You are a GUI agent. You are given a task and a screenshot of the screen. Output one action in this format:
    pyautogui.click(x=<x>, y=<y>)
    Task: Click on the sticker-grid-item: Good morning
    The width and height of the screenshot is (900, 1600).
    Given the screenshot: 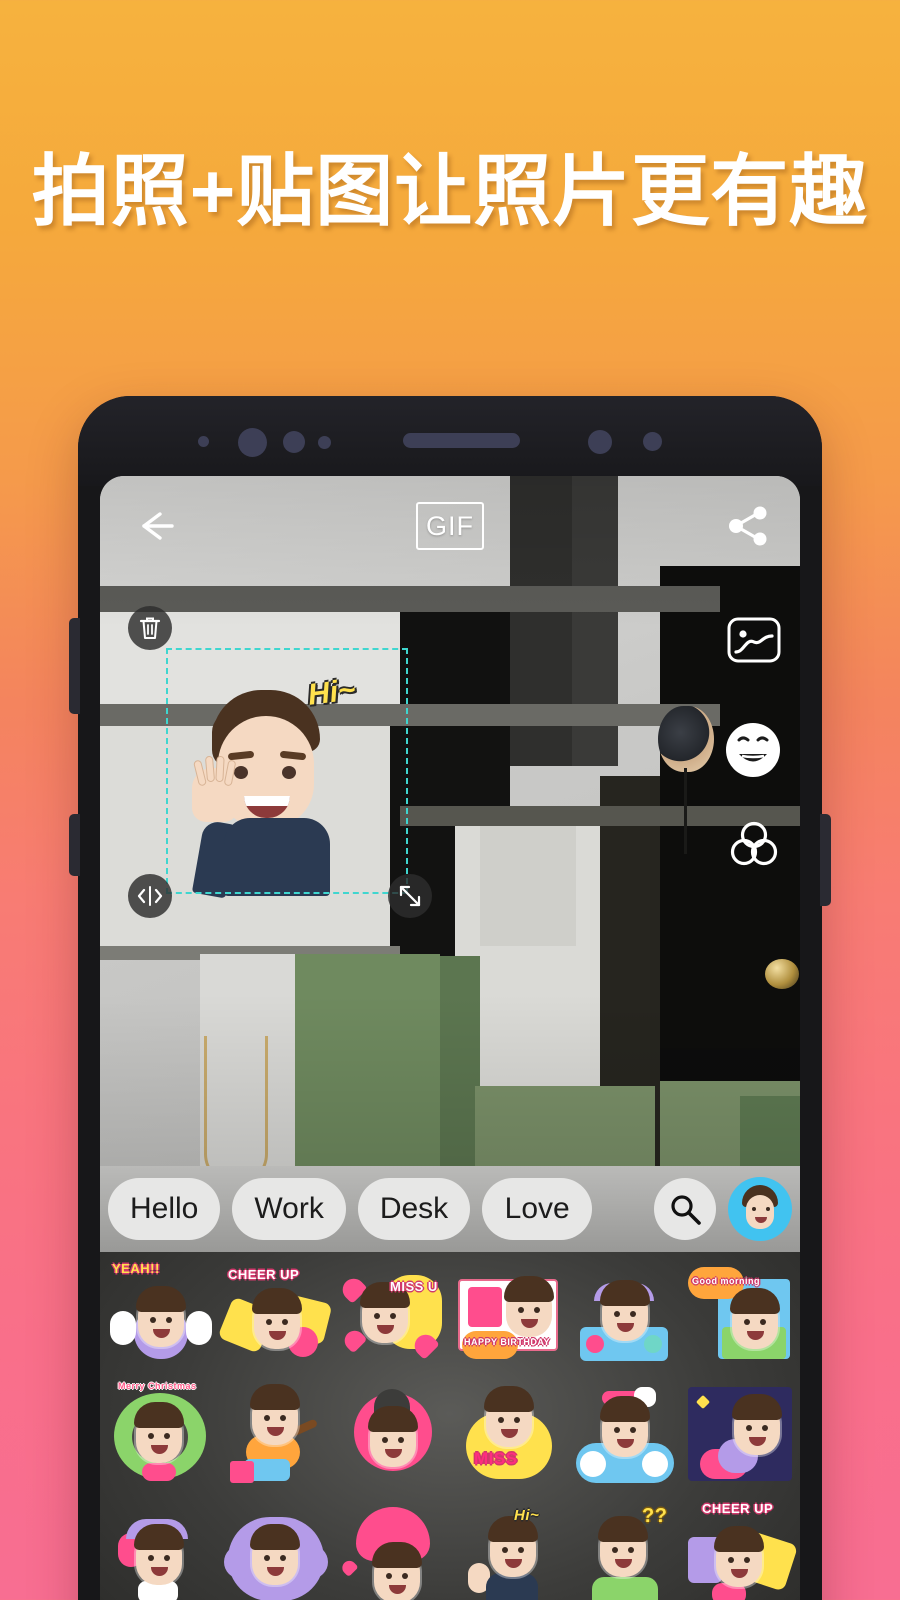 What is the action you would take?
    pyautogui.click(x=740, y=1315)
    